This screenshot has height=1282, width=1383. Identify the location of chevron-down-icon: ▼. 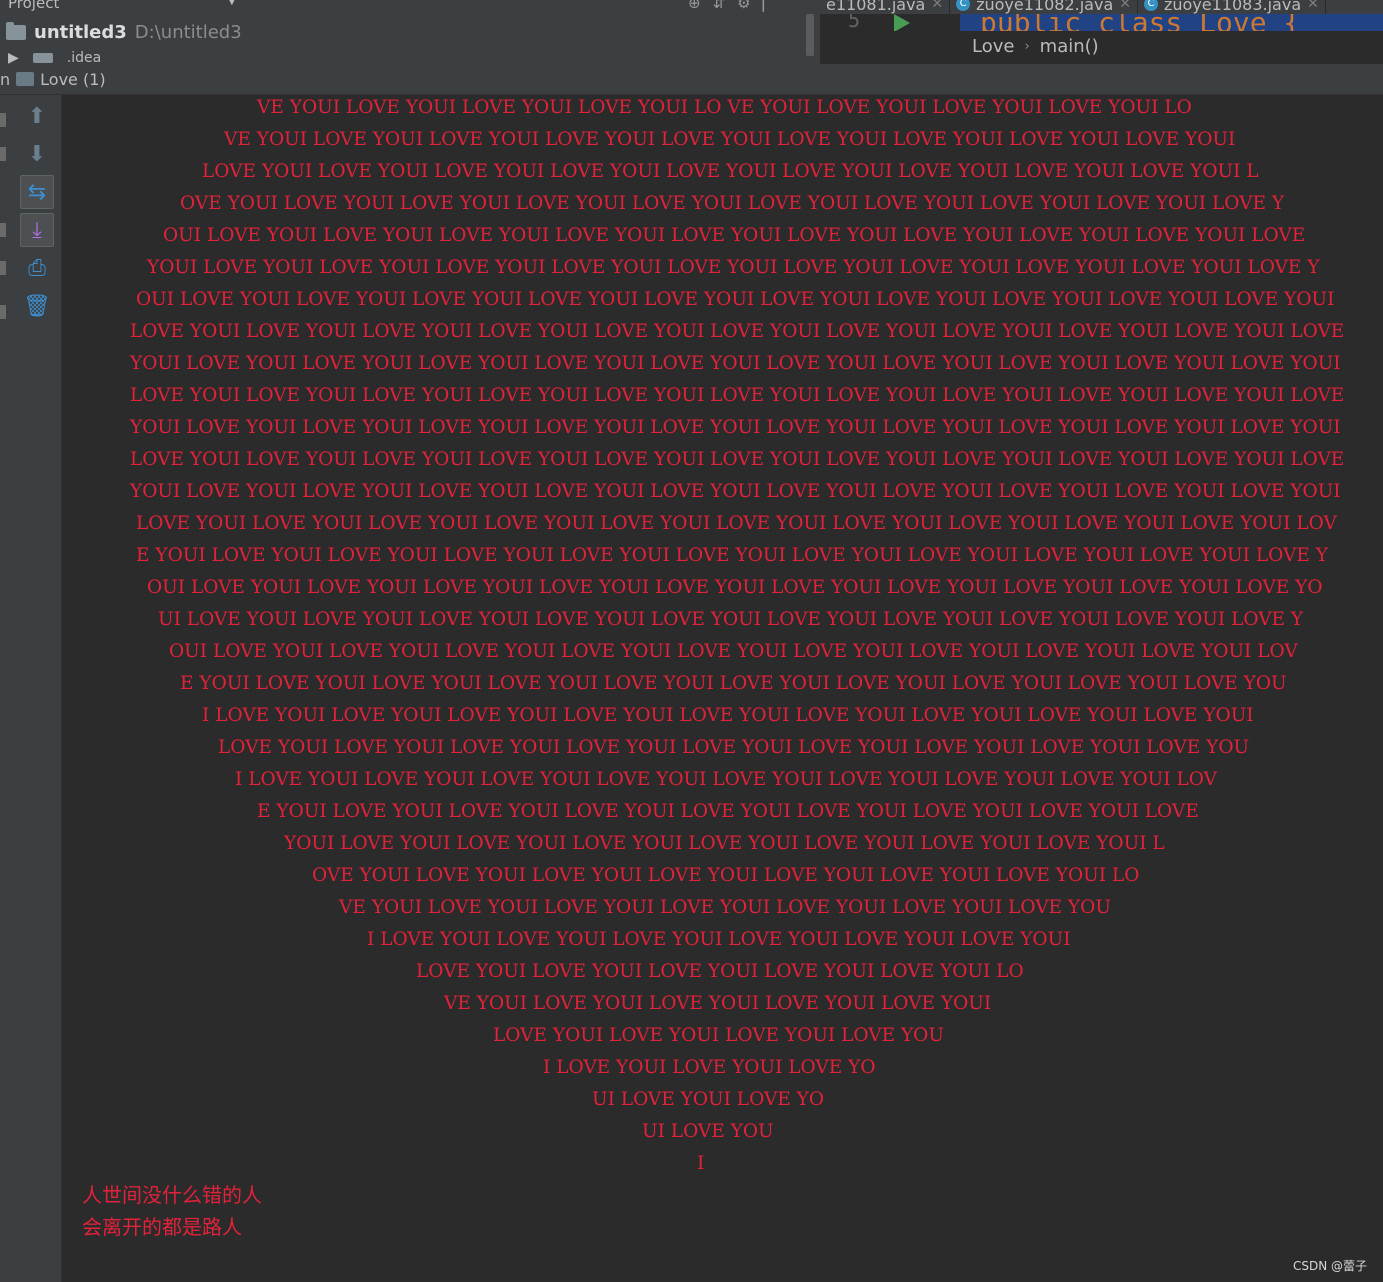
(232, 3).